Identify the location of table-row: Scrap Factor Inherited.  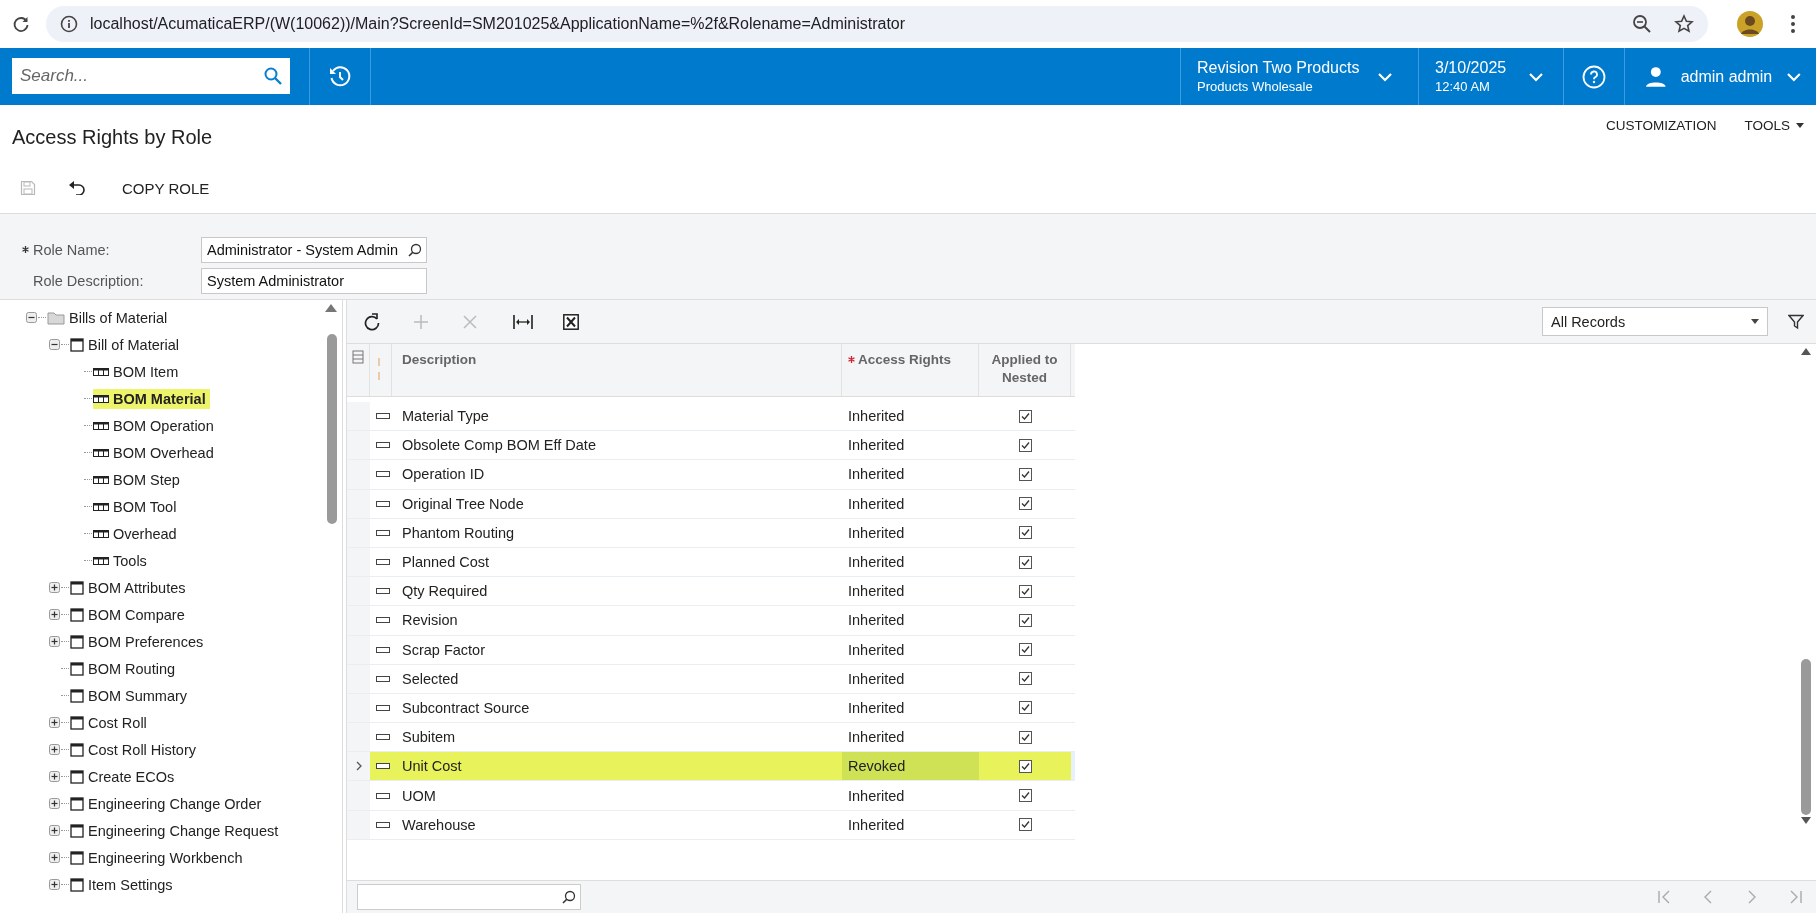
(711, 650).